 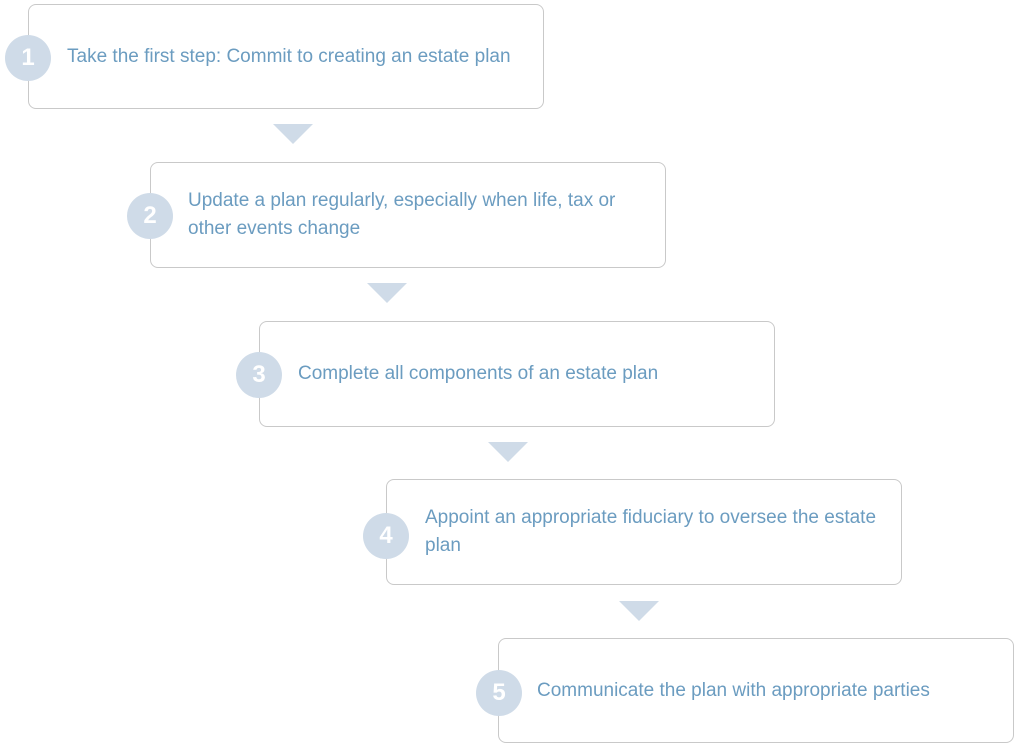 What do you see at coordinates (150, 216) in the screenshot?
I see `step-number-badge-2: 2` at bounding box center [150, 216].